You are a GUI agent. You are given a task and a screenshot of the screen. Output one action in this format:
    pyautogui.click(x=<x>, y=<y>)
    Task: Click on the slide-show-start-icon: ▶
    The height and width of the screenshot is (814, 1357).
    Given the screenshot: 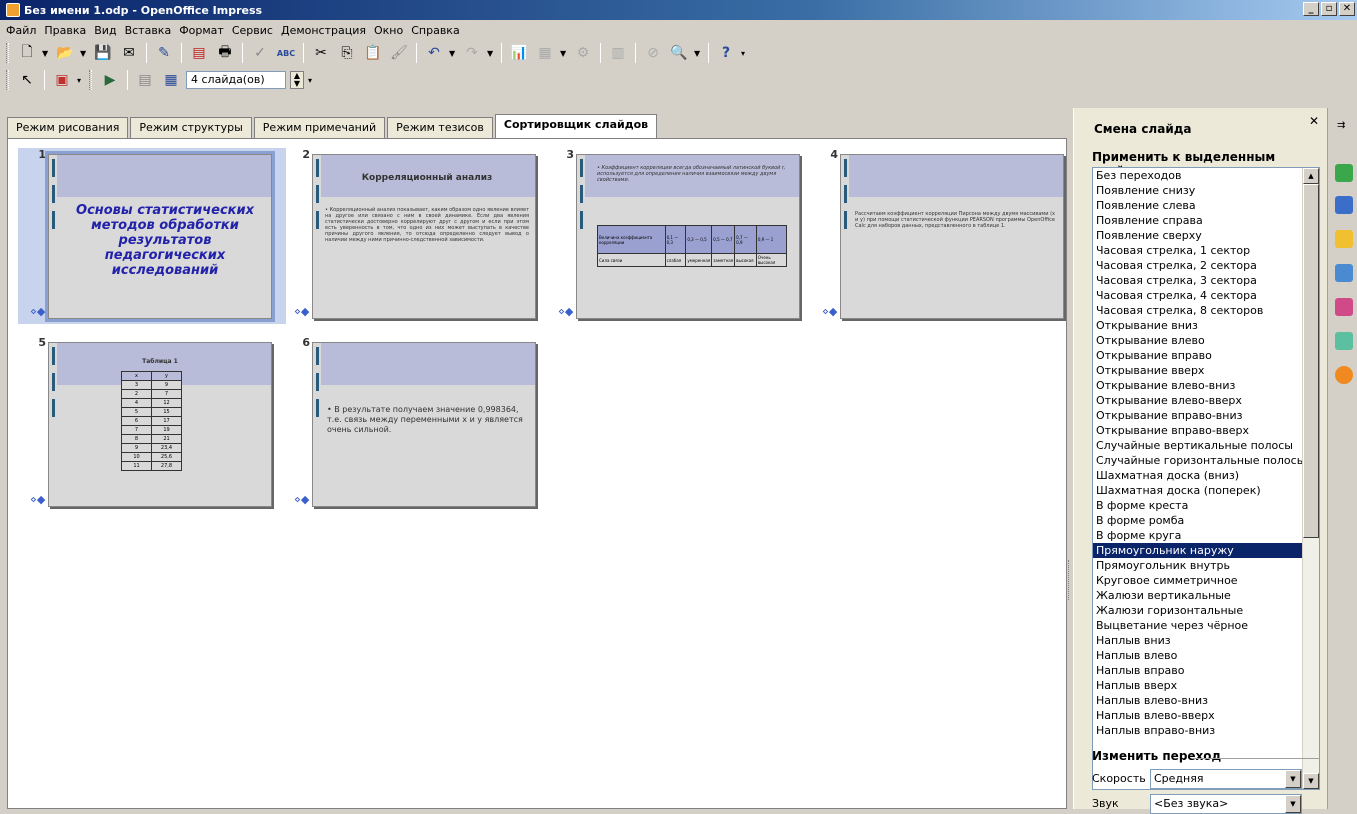 What is the action you would take?
    pyautogui.click(x=110, y=80)
    